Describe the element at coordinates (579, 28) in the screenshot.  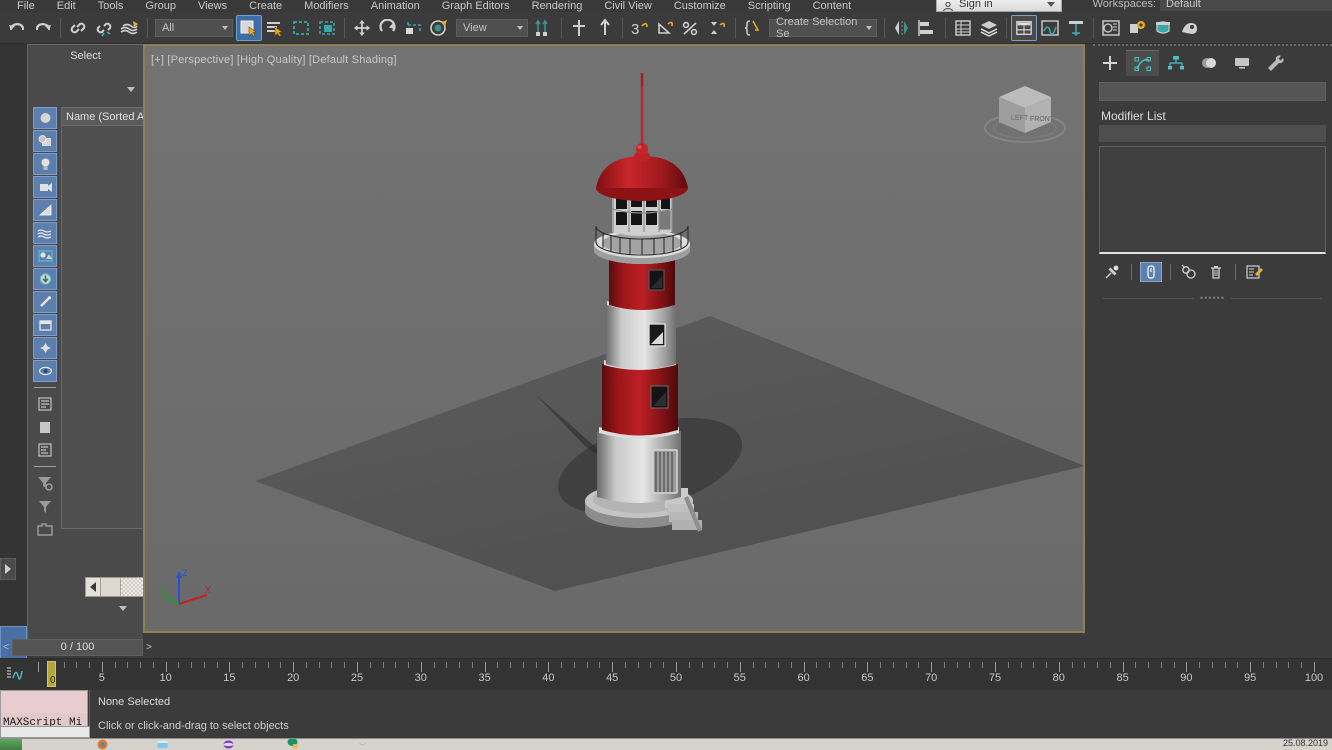
I see `select-and-manipulate-icon` at that location.